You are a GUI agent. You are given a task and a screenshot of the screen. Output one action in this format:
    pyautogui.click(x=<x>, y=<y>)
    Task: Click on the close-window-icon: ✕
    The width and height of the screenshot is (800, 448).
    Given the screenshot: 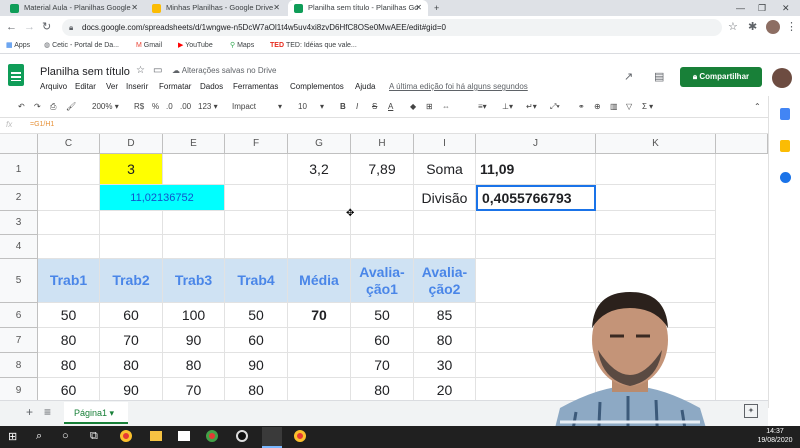 What is the action you would take?
    pyautogui.click(x=786, y=8)
    